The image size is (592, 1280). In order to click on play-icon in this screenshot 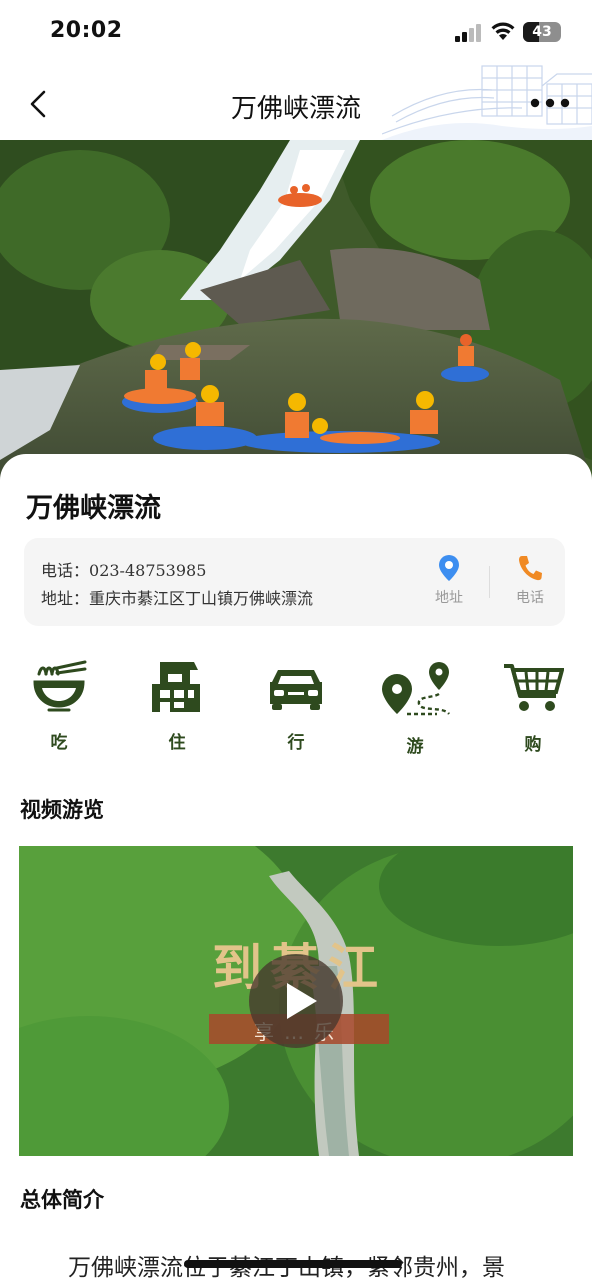, I will do `click(302, 1001)`.